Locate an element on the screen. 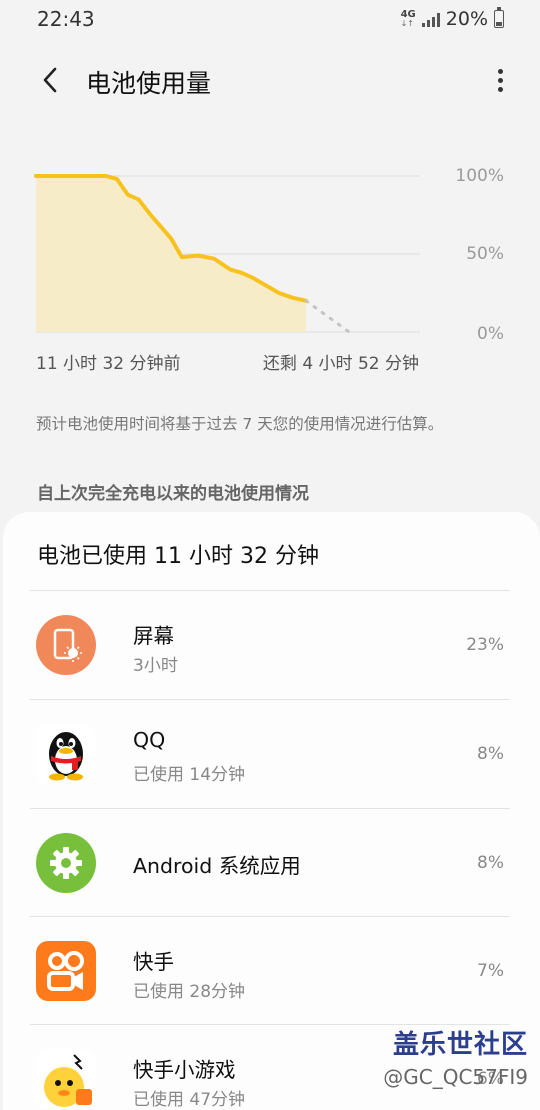 This screenshot has height=1110, width=540. status-indicators: 4G ↓↑ 20% is located at coordinates (452, 18).